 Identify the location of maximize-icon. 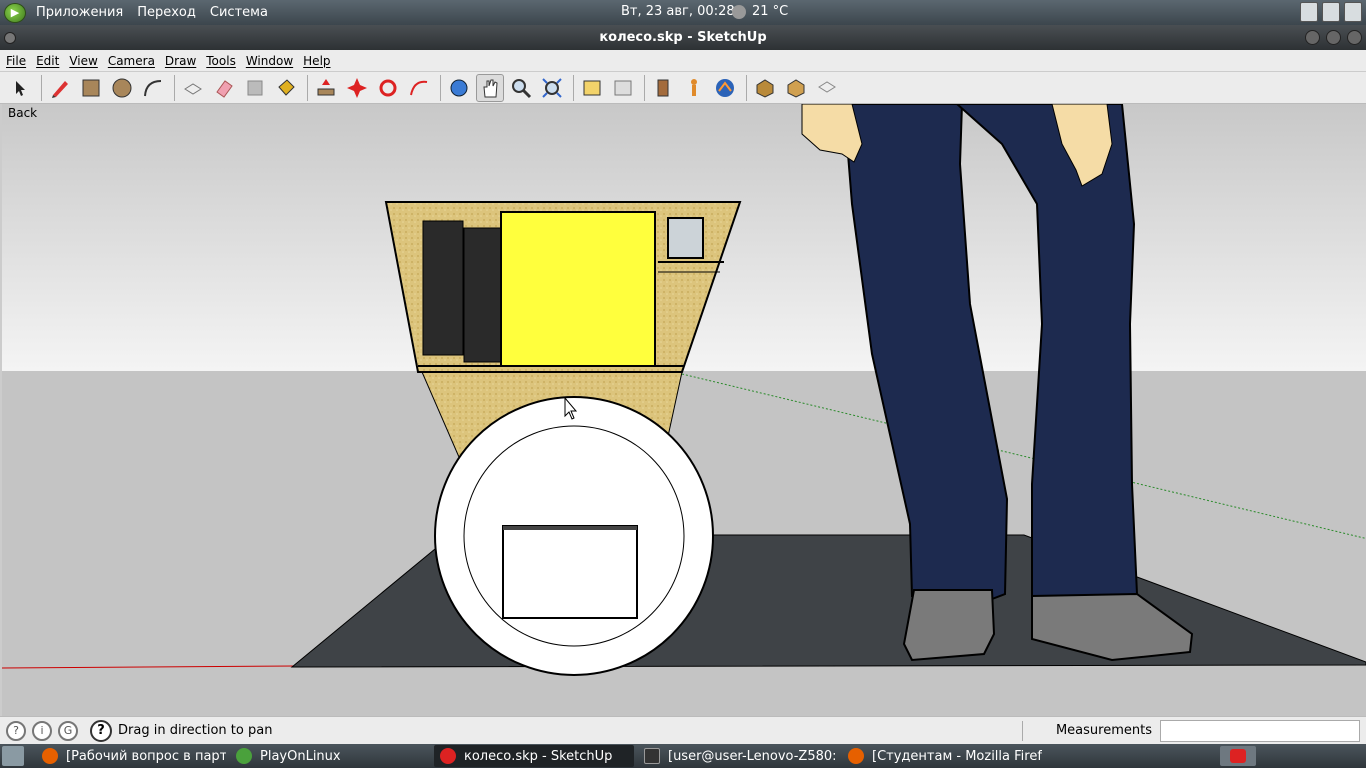
(1333, 37).